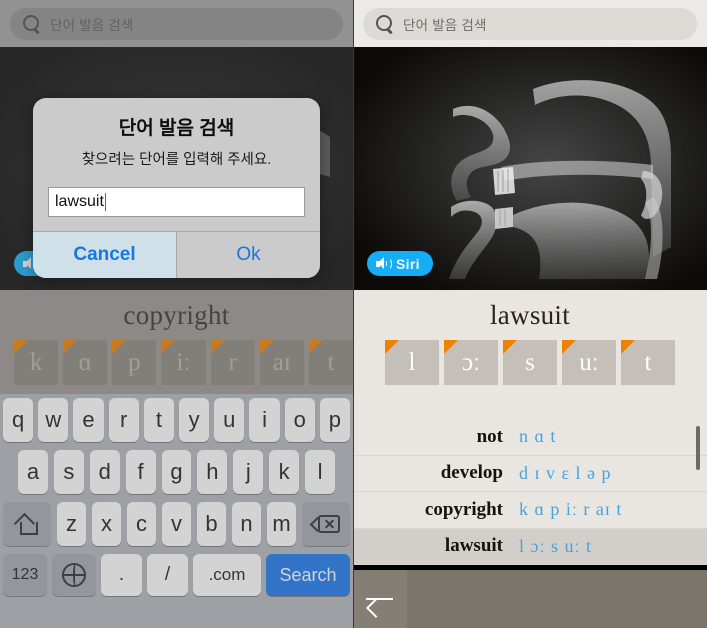 Image resolution: width=707 pixels, height=628 pixels. What do you see at coordinates (530, 315) in the screenshot?
I see `word-title-right: lawsuit` at bounding box center [530, 315].